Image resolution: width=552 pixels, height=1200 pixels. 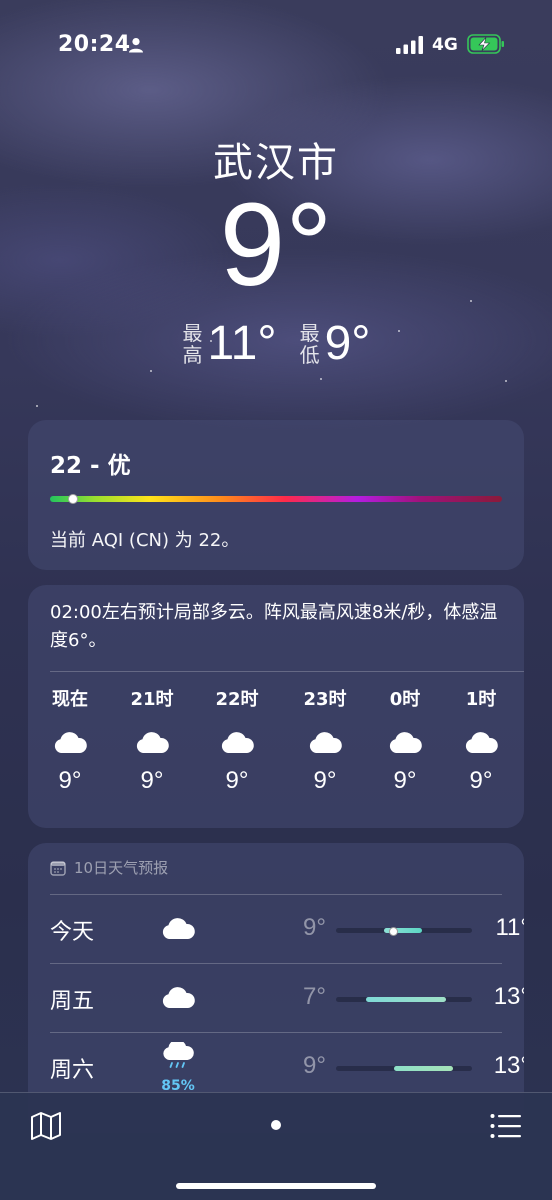 What do you see at coordinates (136, 45) in the screenshot?
I see `person-icon` at bounding box center [136, 45].